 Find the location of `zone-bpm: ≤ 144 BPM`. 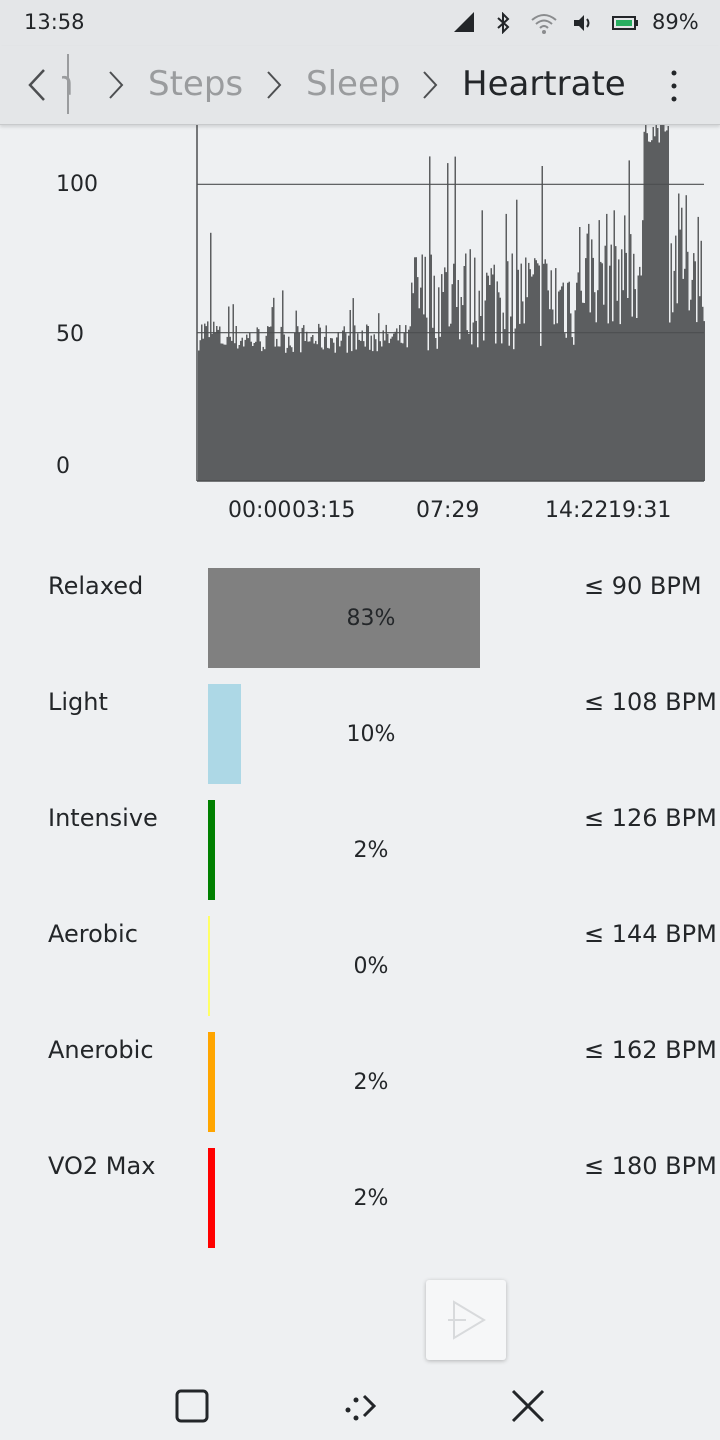

zone-bpm: ≤ 144 BPM is located at coordinates (650, 934).